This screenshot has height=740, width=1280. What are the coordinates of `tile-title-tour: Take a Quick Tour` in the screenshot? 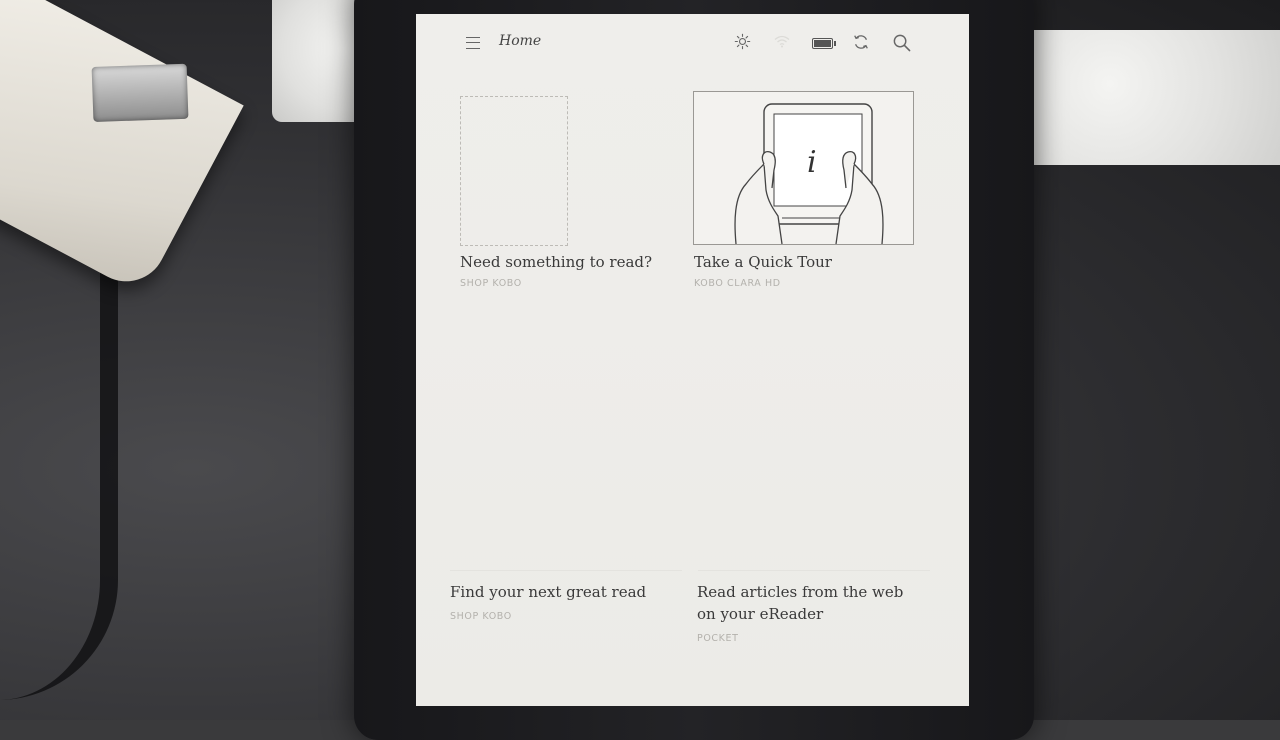 It's located at (763, 262).